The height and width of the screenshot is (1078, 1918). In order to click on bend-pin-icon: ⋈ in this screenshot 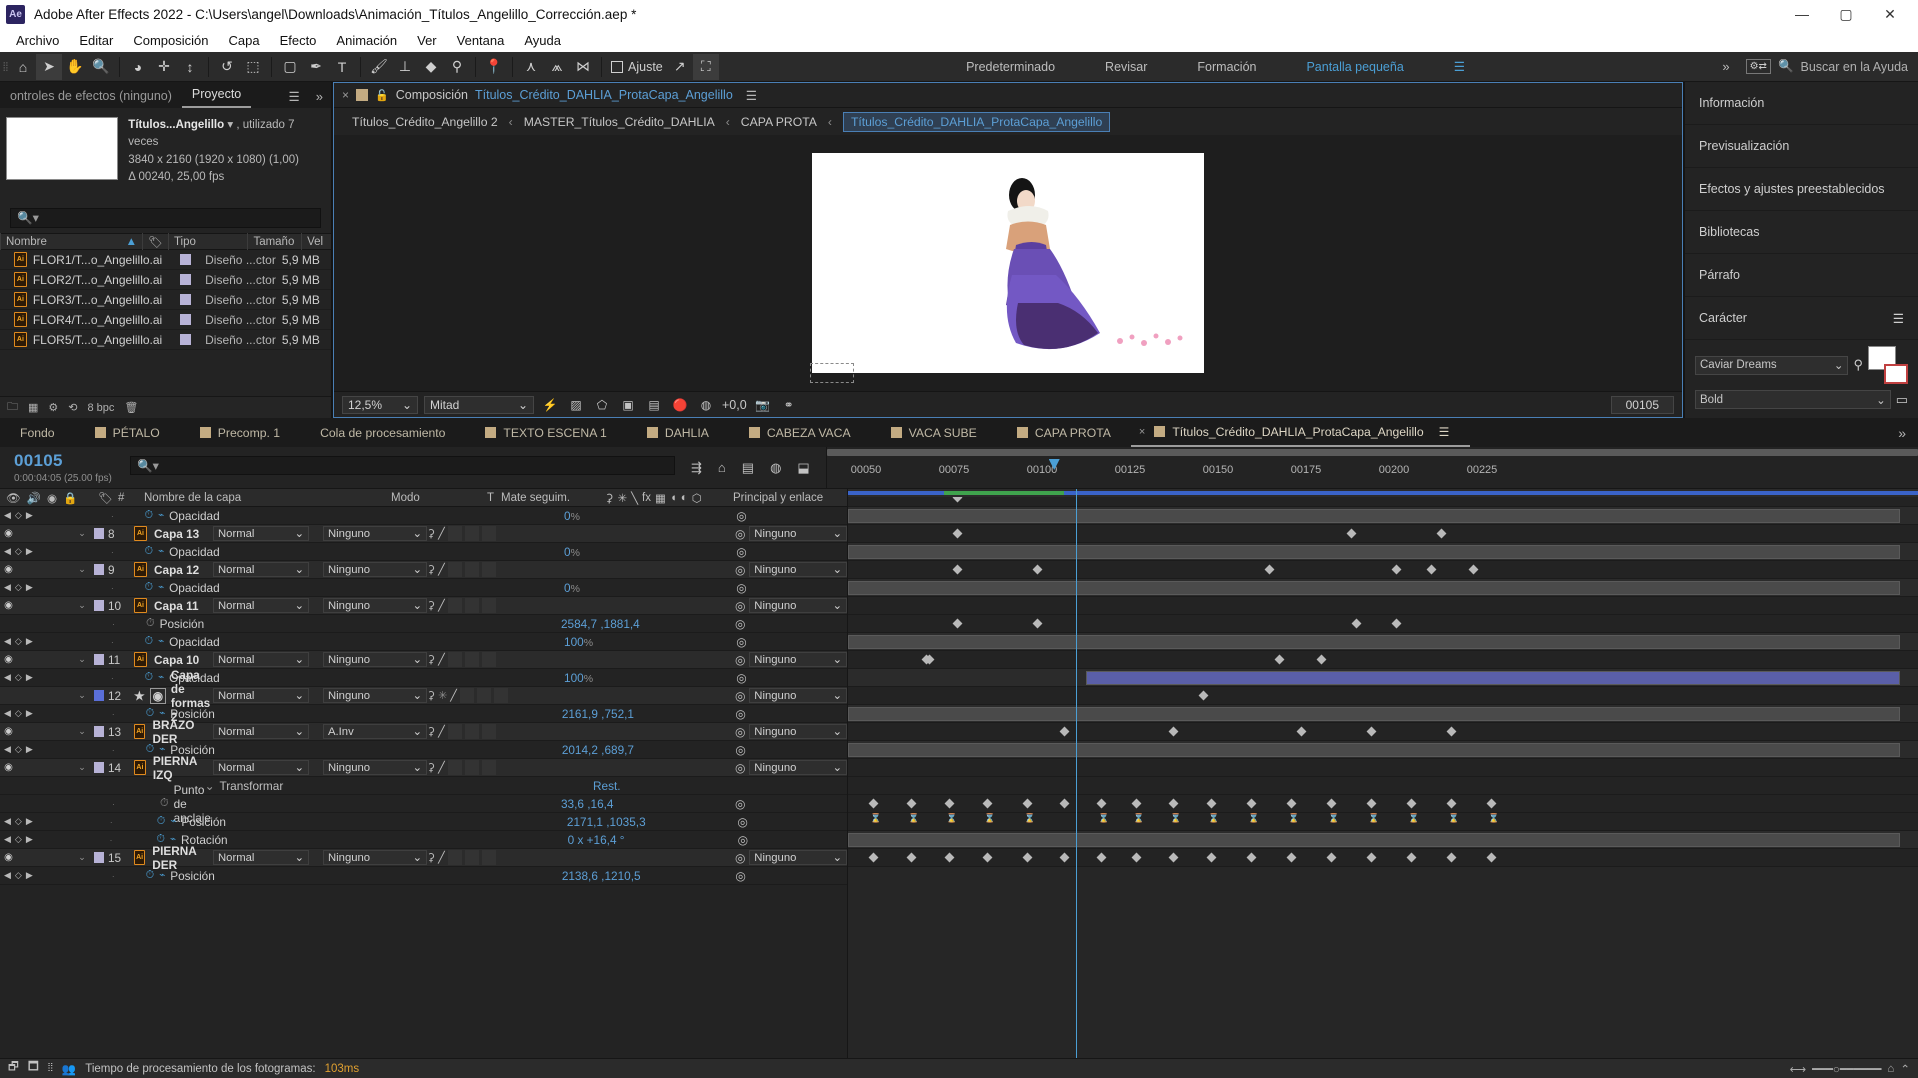, I will do `click(583, 67)`.